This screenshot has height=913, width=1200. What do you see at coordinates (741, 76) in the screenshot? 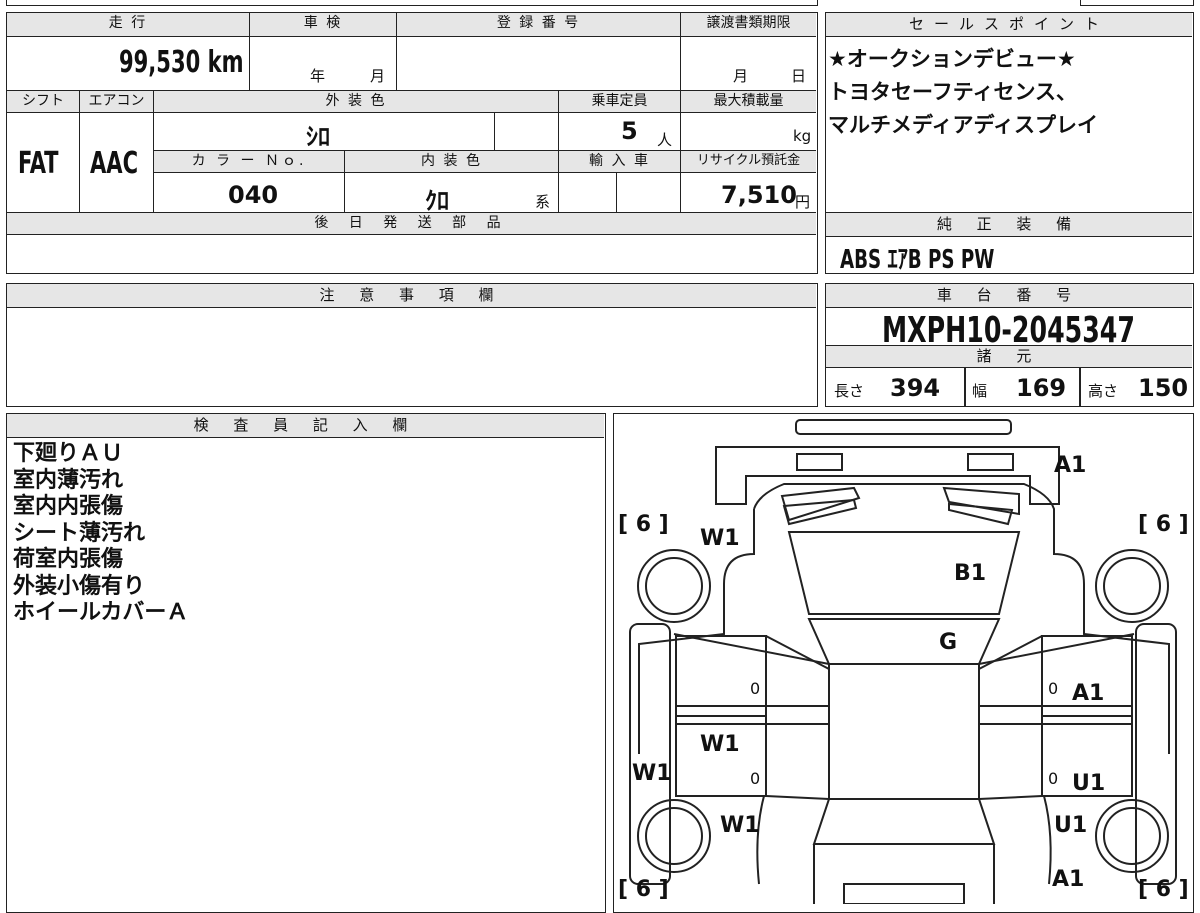
I see `transfer-month-label: 月` at bounding box center [741, 76].